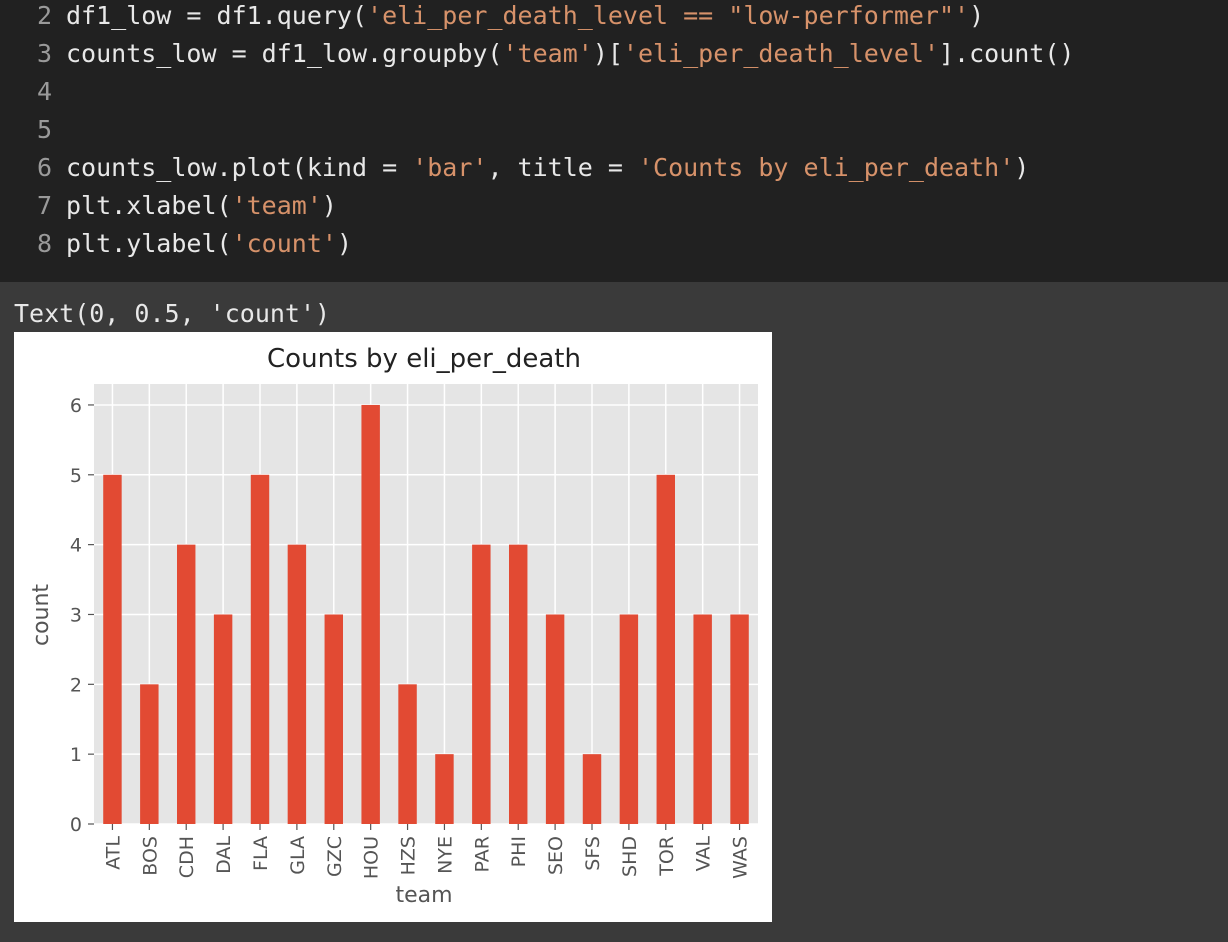 The width and height of the screenshot is (1228, 942). What do you see at coordinates (826, 167) in the screenshot?
I see `string-literal: 'Counts by eli_per_death'` at bounding box center [826, 167].